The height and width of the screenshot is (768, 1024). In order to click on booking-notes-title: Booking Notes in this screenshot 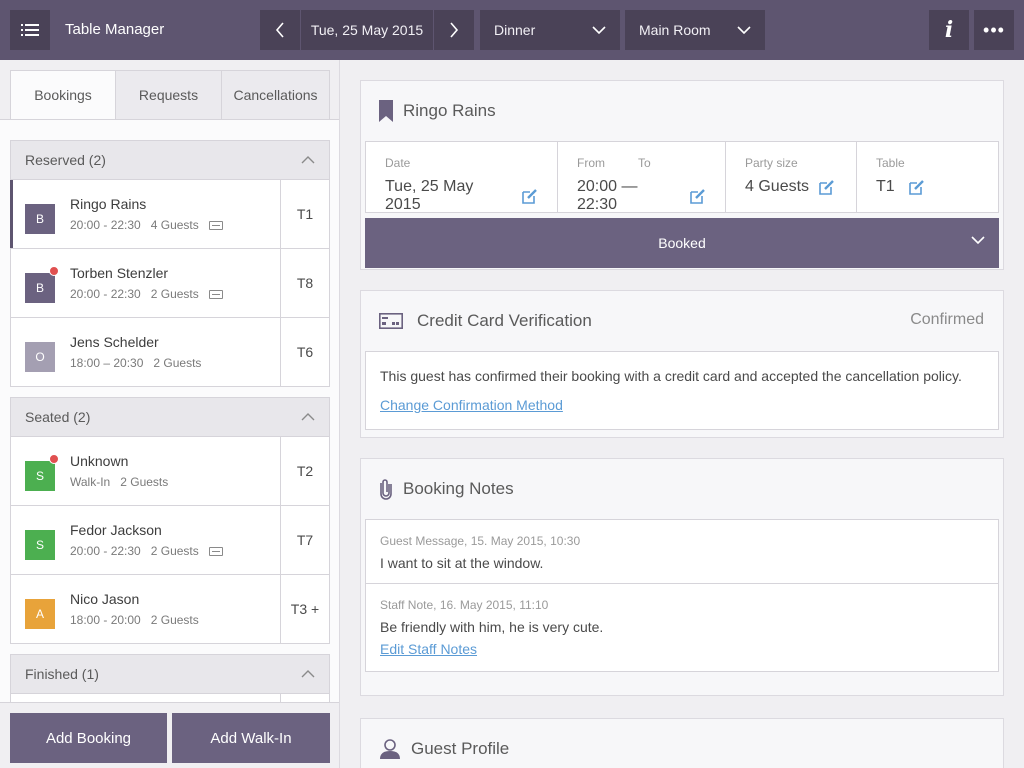, I will do `click(458, 488)`.